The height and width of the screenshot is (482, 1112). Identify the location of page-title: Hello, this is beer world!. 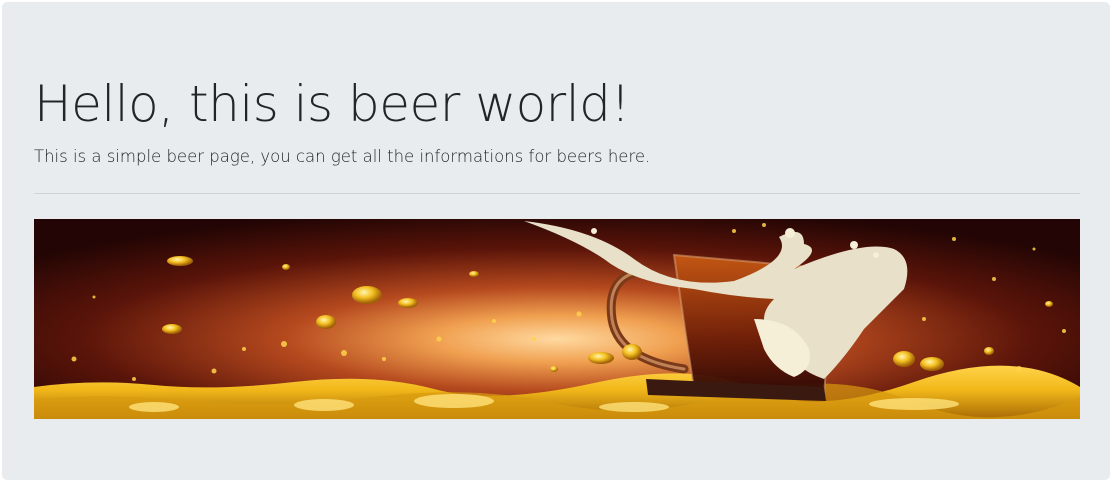
(332, 104).